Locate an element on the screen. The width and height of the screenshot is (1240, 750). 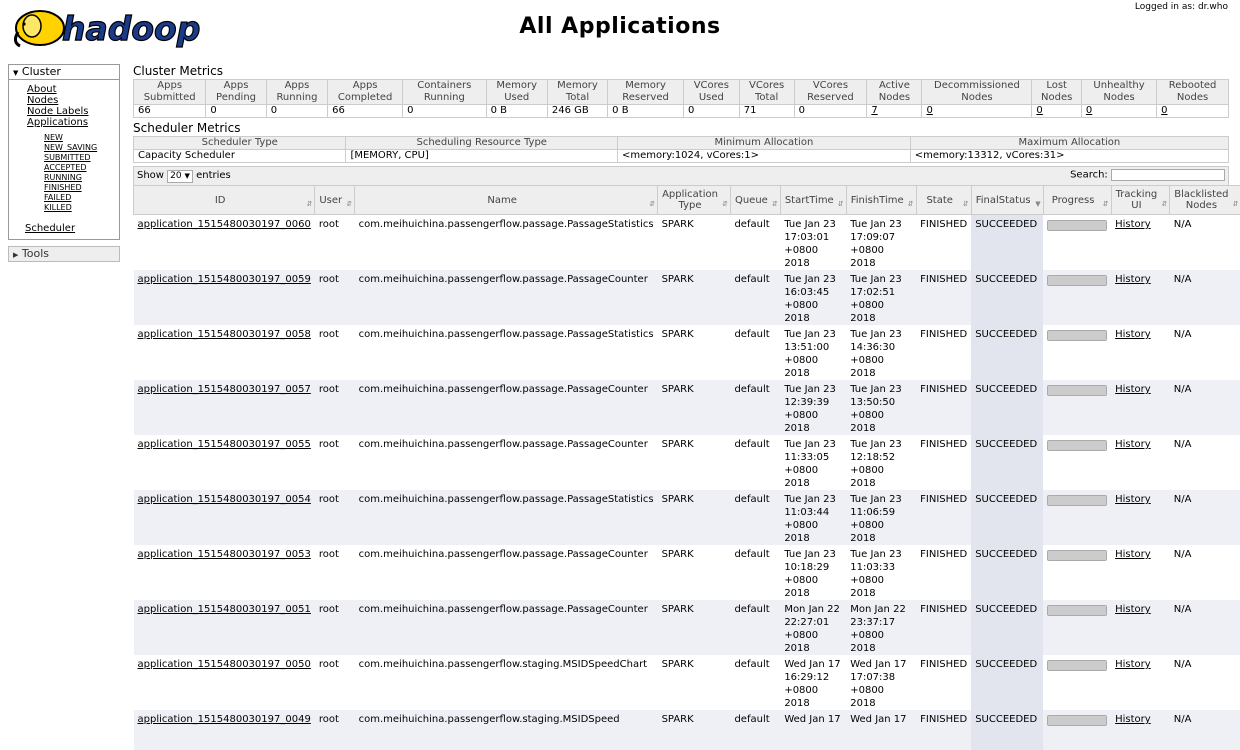
sidebar-item-about: About is located at coordinates (42, 89).